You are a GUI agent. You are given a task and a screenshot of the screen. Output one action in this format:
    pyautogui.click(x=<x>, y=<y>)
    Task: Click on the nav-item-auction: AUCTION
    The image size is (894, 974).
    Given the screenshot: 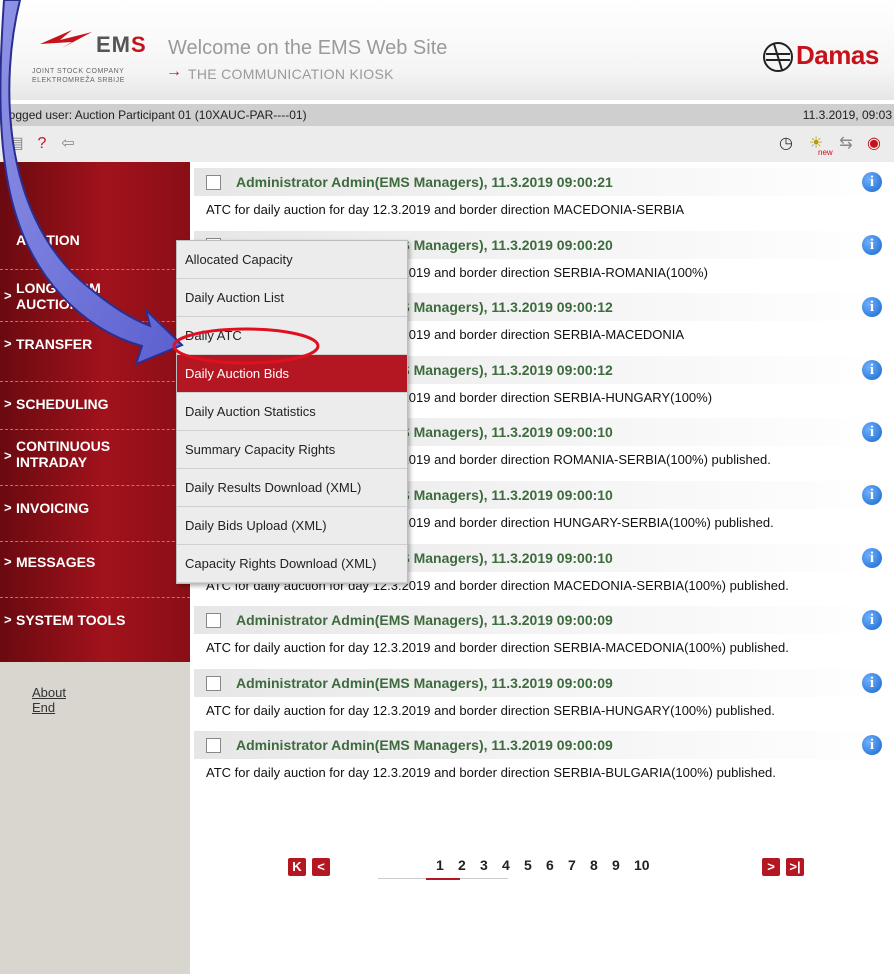 What is the action you would take?
    pyautogui.click(x=95, y=241)
    